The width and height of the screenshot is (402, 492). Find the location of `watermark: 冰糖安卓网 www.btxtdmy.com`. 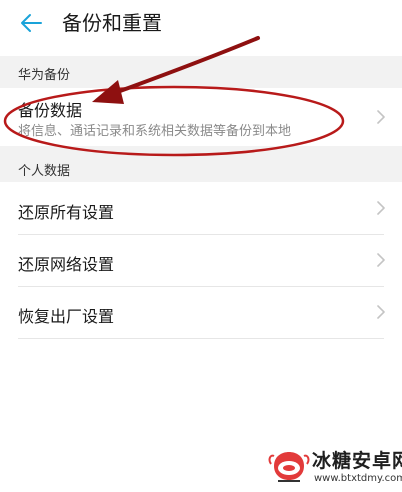

watermark: 冰糖安卓网 www.btxtdmy.com is located at coordinates (335, 467).